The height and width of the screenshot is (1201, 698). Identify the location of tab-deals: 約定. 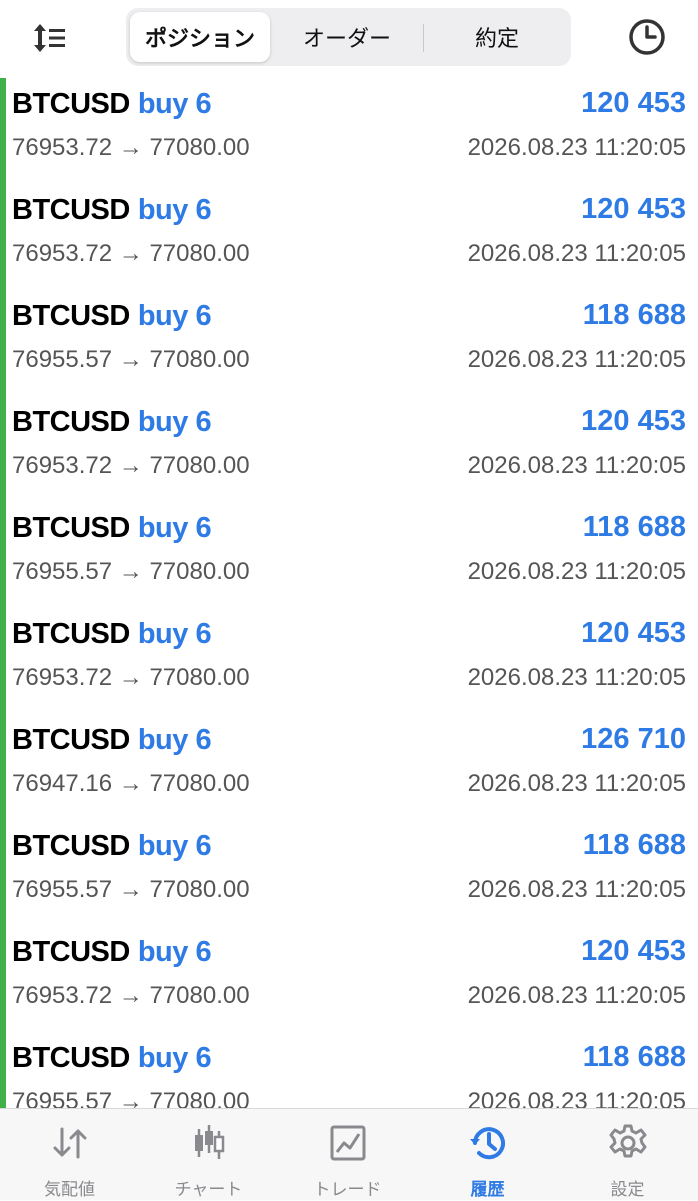
(497, 37).